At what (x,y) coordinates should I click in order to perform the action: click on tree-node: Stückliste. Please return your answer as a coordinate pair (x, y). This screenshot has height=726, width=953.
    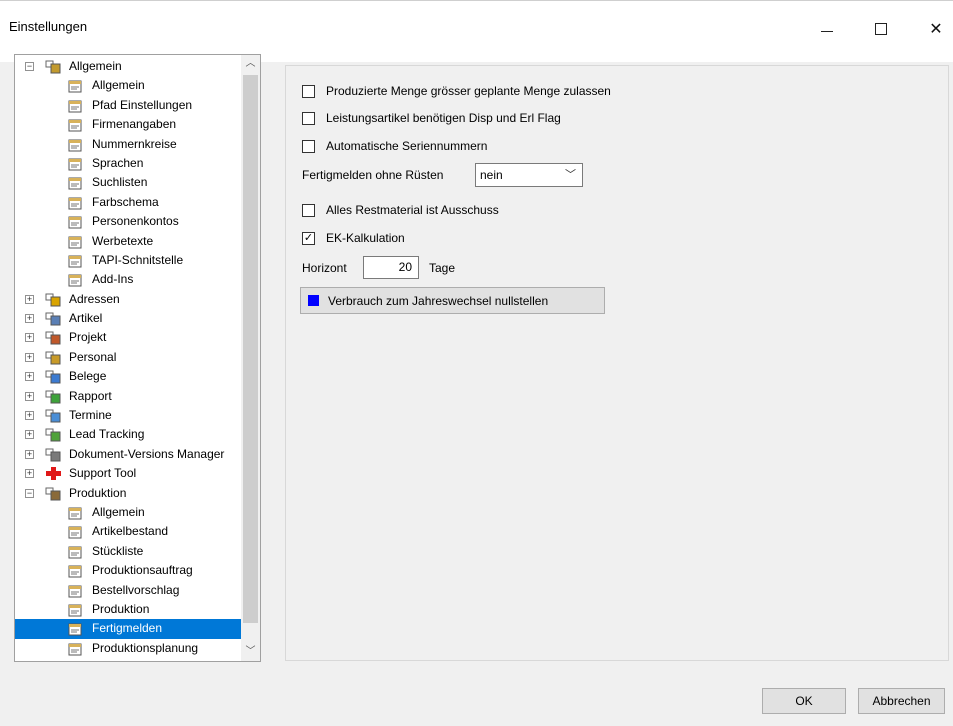
    Looking at the image, I should click on (129, 551).